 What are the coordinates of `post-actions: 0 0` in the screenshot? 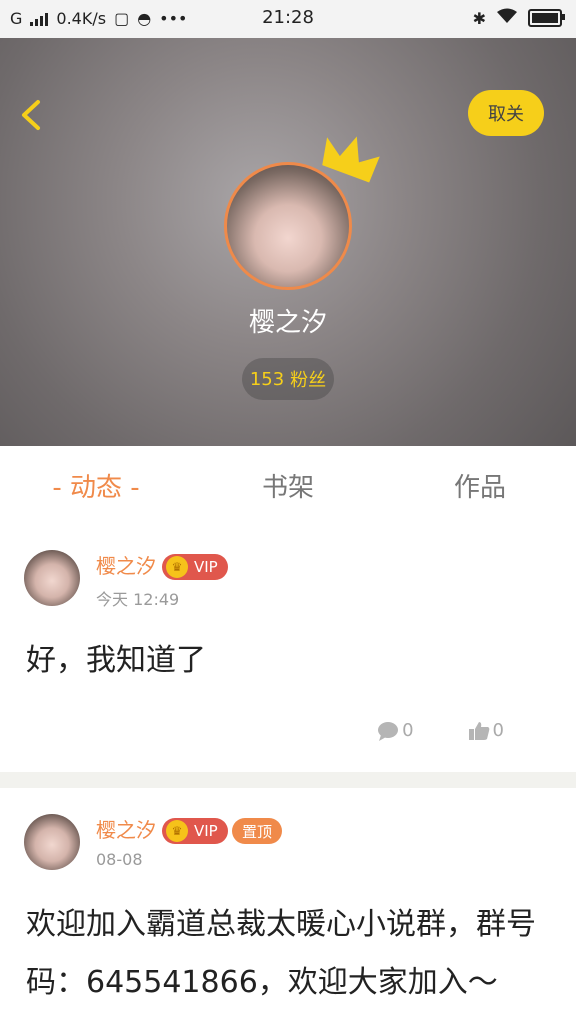 It's located at (440, 730).